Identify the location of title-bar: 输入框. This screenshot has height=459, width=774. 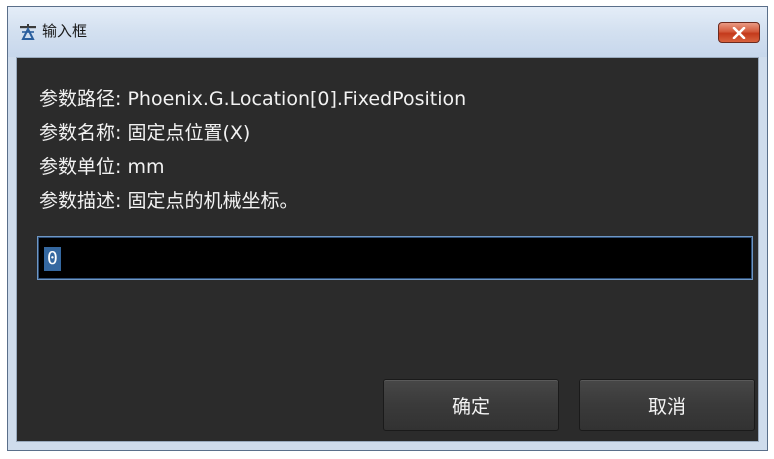
(387, 32).